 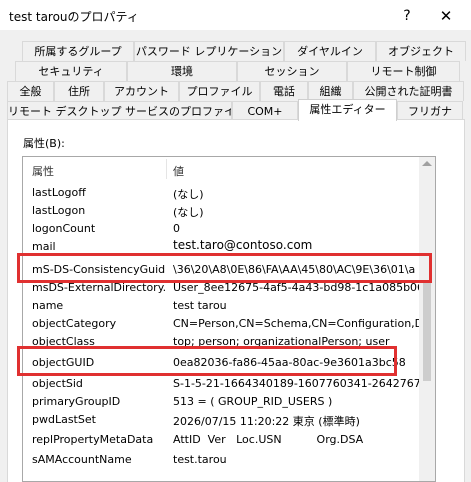 What do you see at coordinates (266, 421) in the screenshot?
I see `row-attribute-value: 2026/07/15 11:20:22 東京 (標準時)` at bounding box center [266, 421].